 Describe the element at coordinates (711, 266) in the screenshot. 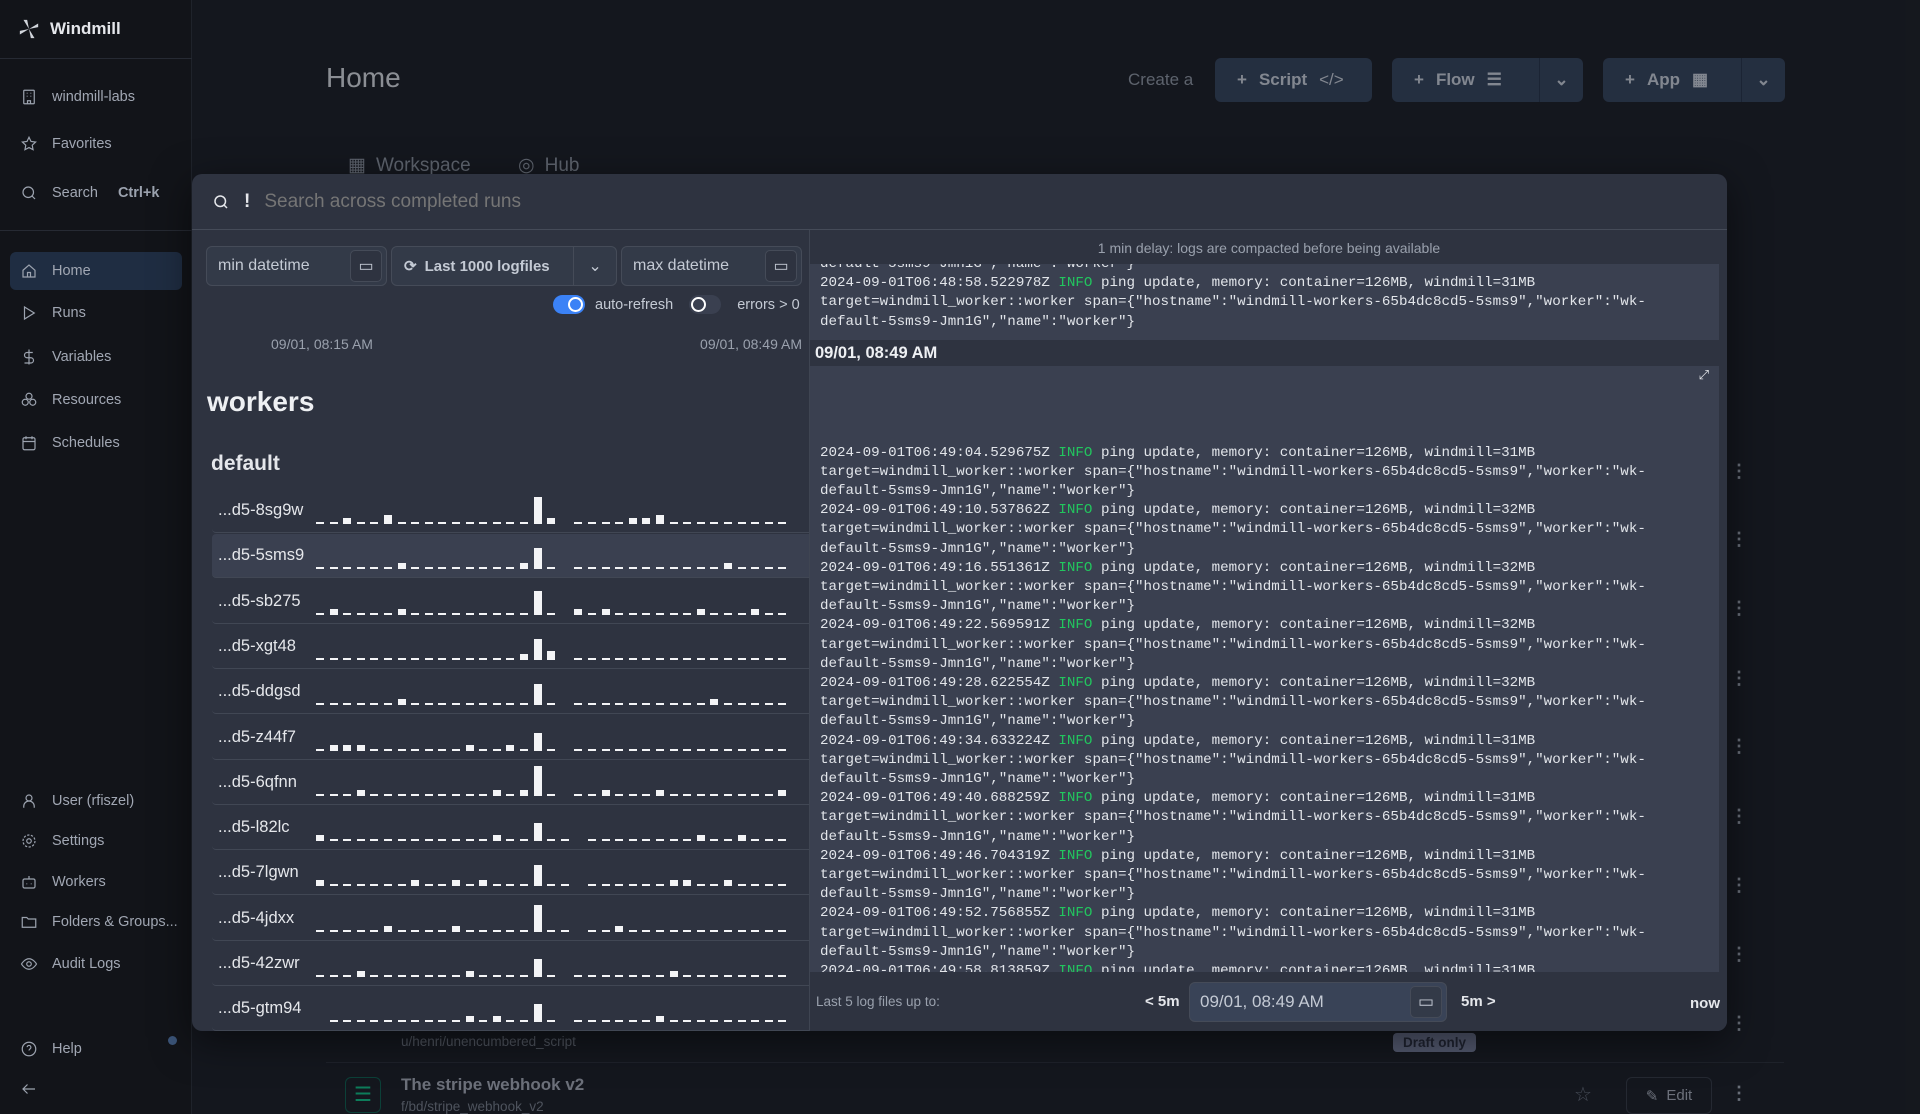

I see `max-datetime-field: max datetime ▭` at that location.